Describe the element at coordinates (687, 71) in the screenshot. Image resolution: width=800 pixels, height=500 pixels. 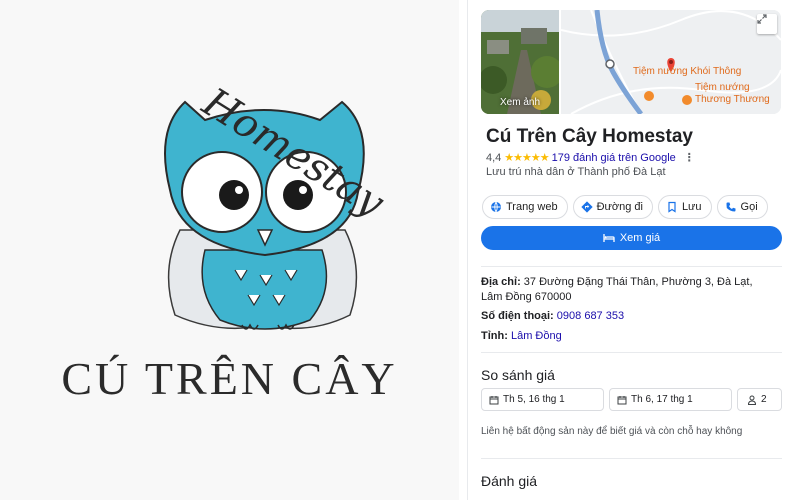
I see `map-poi-label: Tiệm nướng Khói Thông` at that location.